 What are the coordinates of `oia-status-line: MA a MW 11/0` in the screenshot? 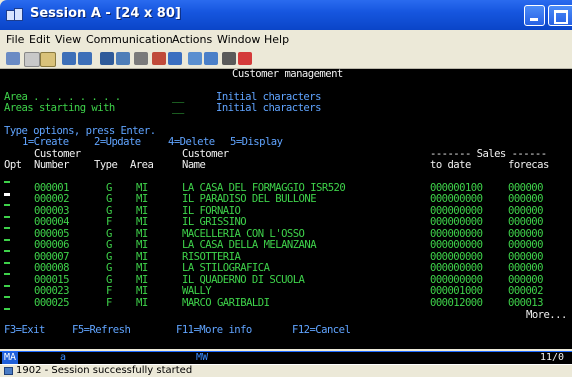 It's located at (286, 358).